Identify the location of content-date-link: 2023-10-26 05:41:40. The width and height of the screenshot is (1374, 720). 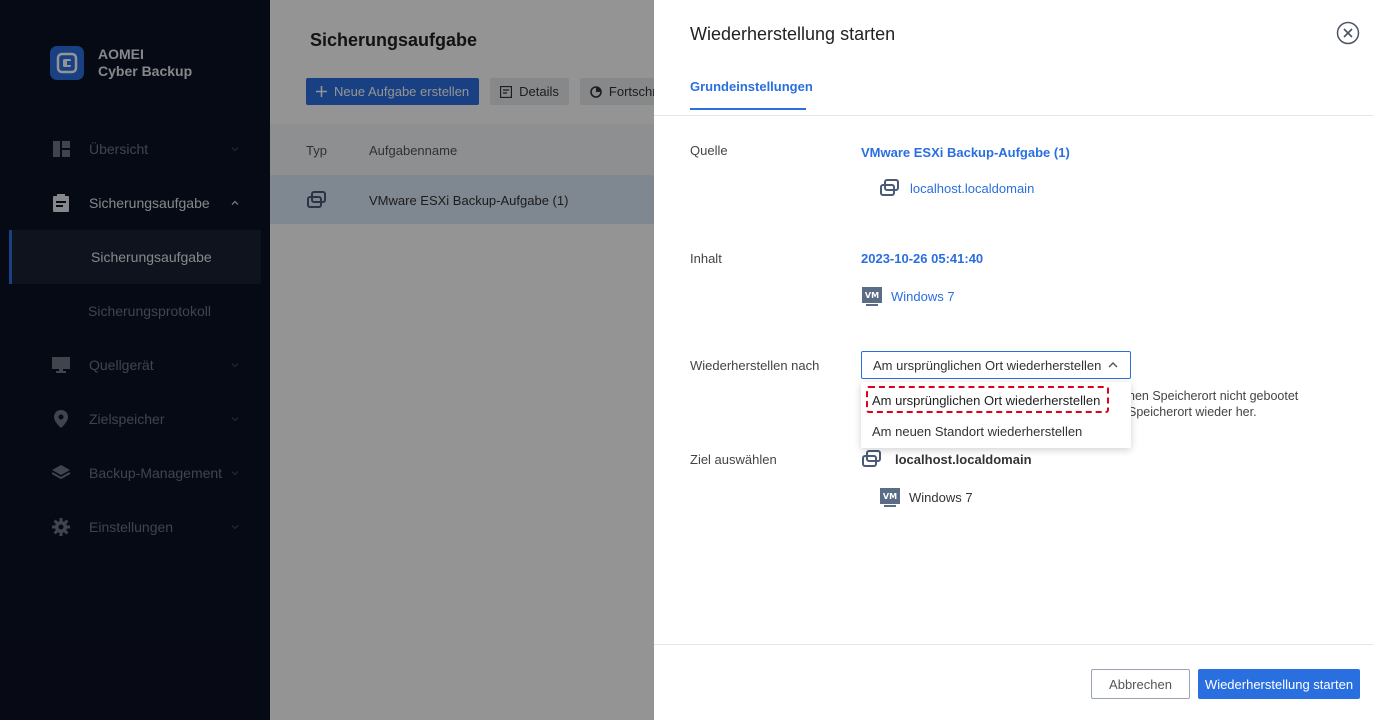
(922, 258).